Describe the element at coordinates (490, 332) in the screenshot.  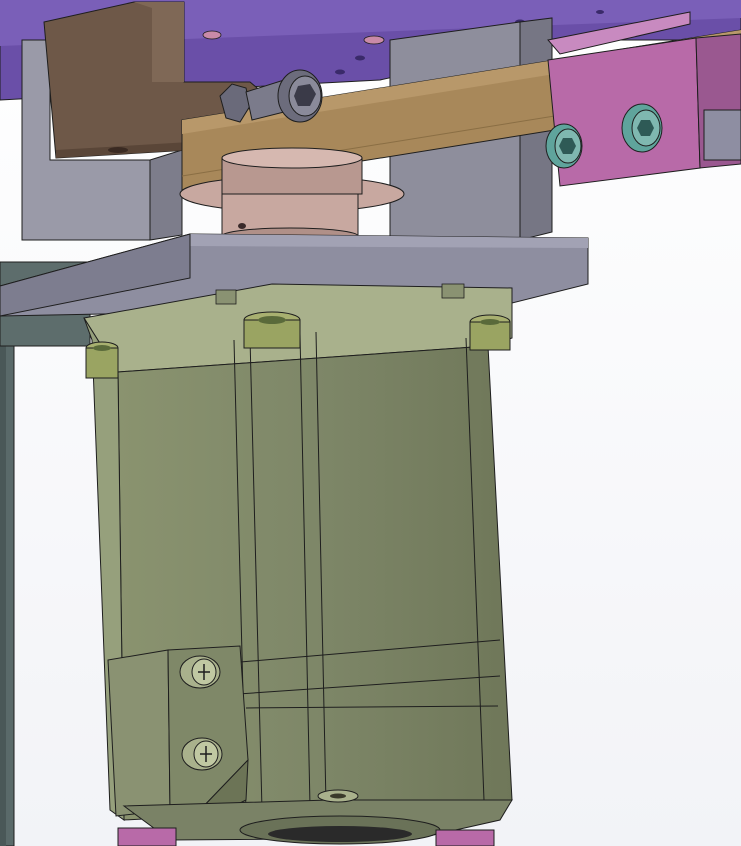
I see `motor-spacer-right` at that location.